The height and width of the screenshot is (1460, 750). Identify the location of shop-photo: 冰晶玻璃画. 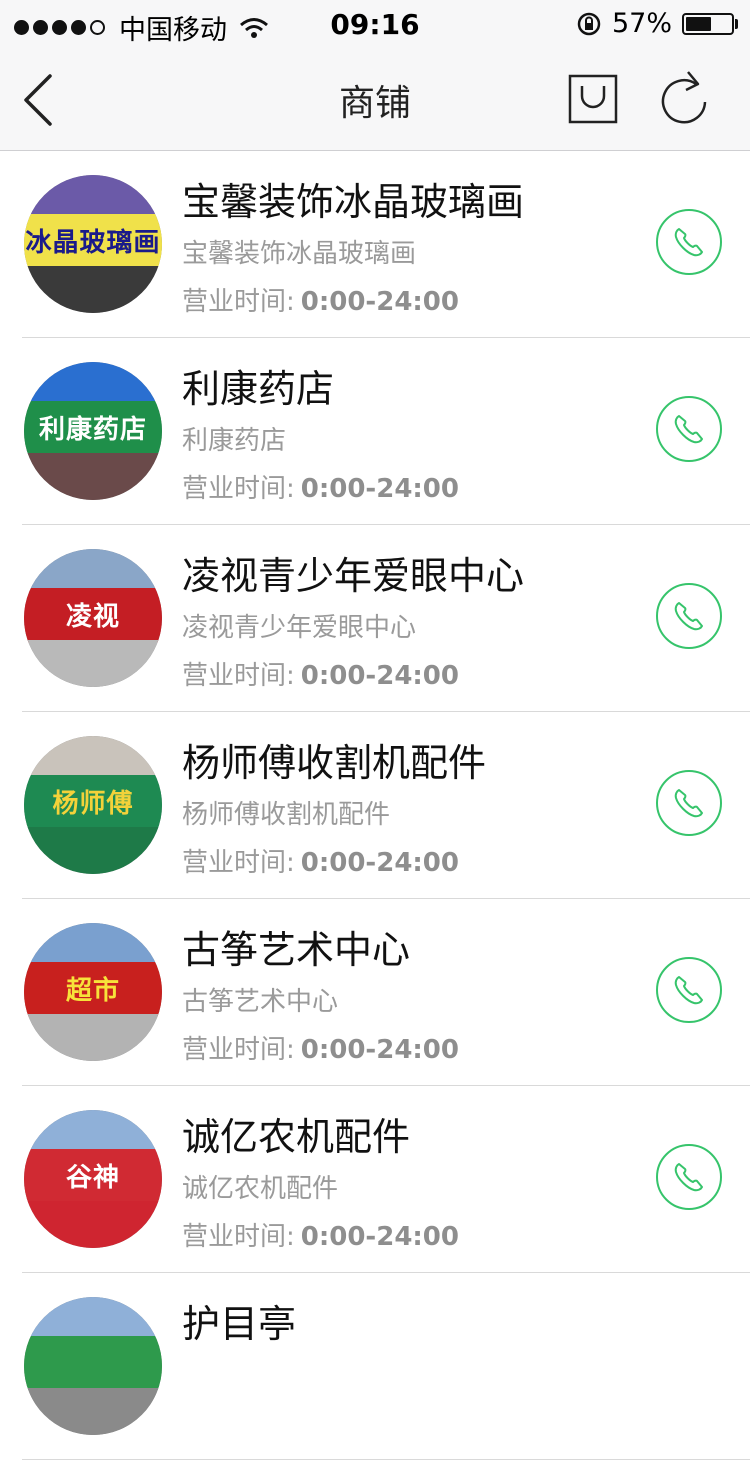
(93, 244).